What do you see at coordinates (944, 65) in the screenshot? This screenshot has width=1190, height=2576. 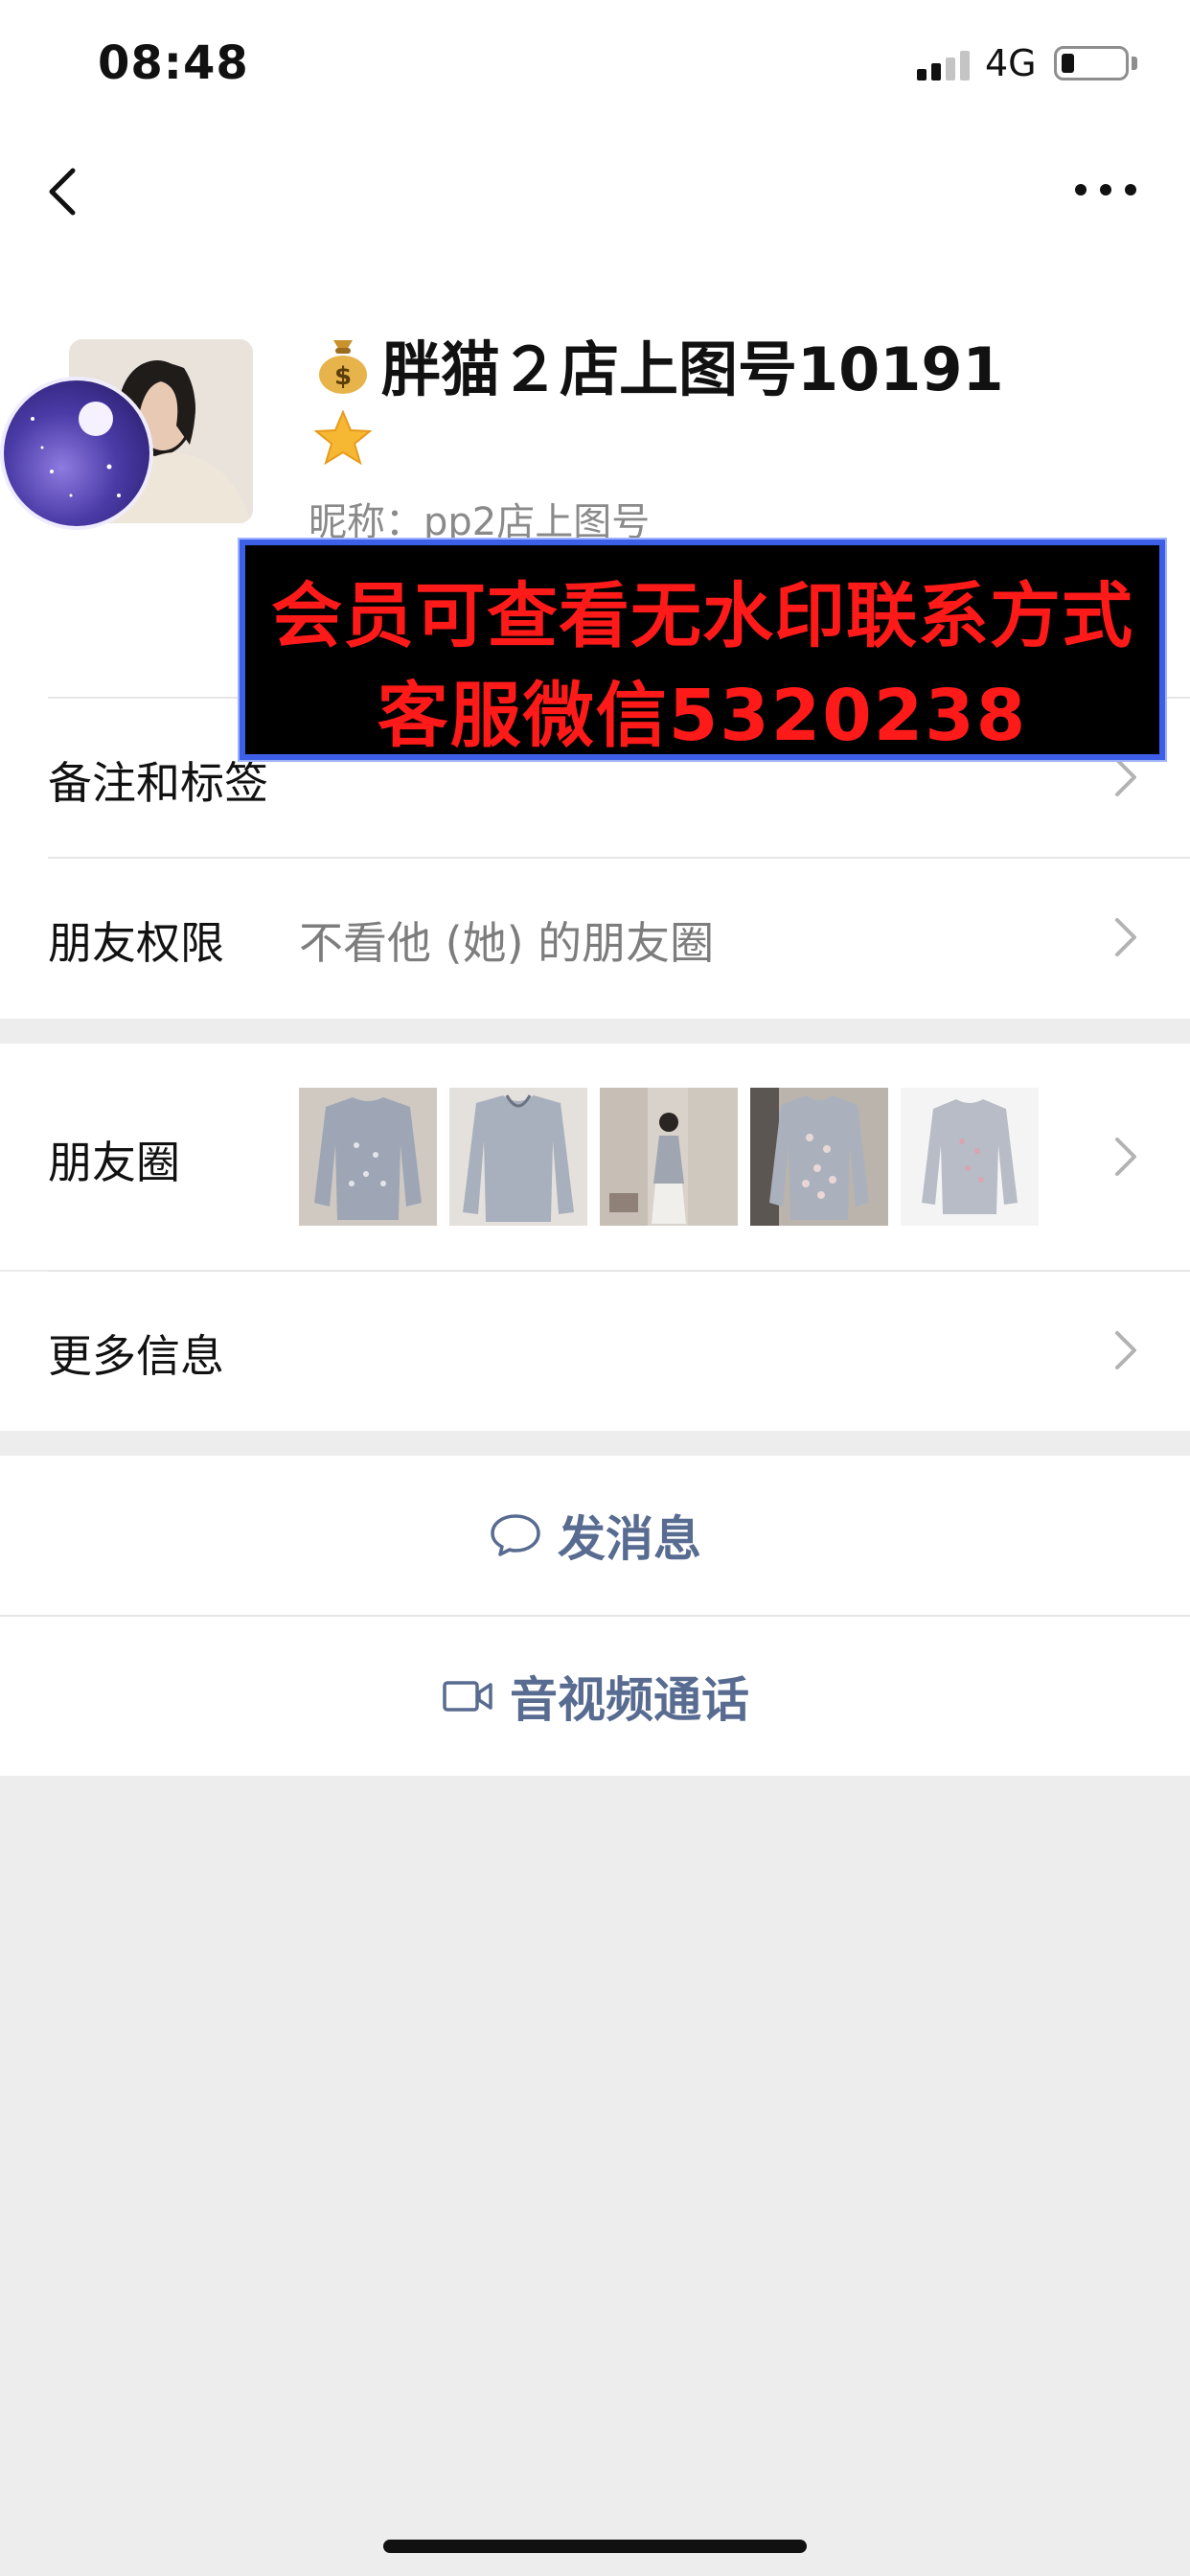 I see `cellular-signal-icon` at bounding box center [944, 65].